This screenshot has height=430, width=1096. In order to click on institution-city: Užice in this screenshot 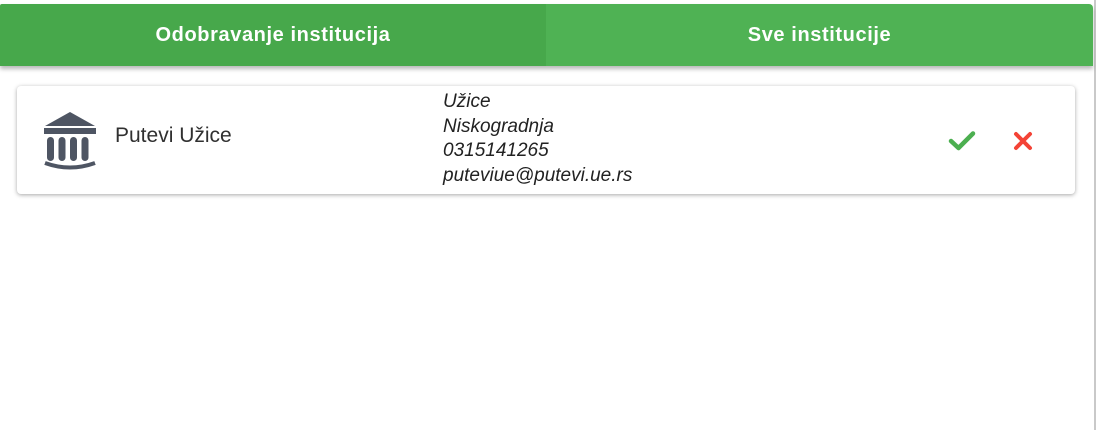, I will do `click(467, 101)`.